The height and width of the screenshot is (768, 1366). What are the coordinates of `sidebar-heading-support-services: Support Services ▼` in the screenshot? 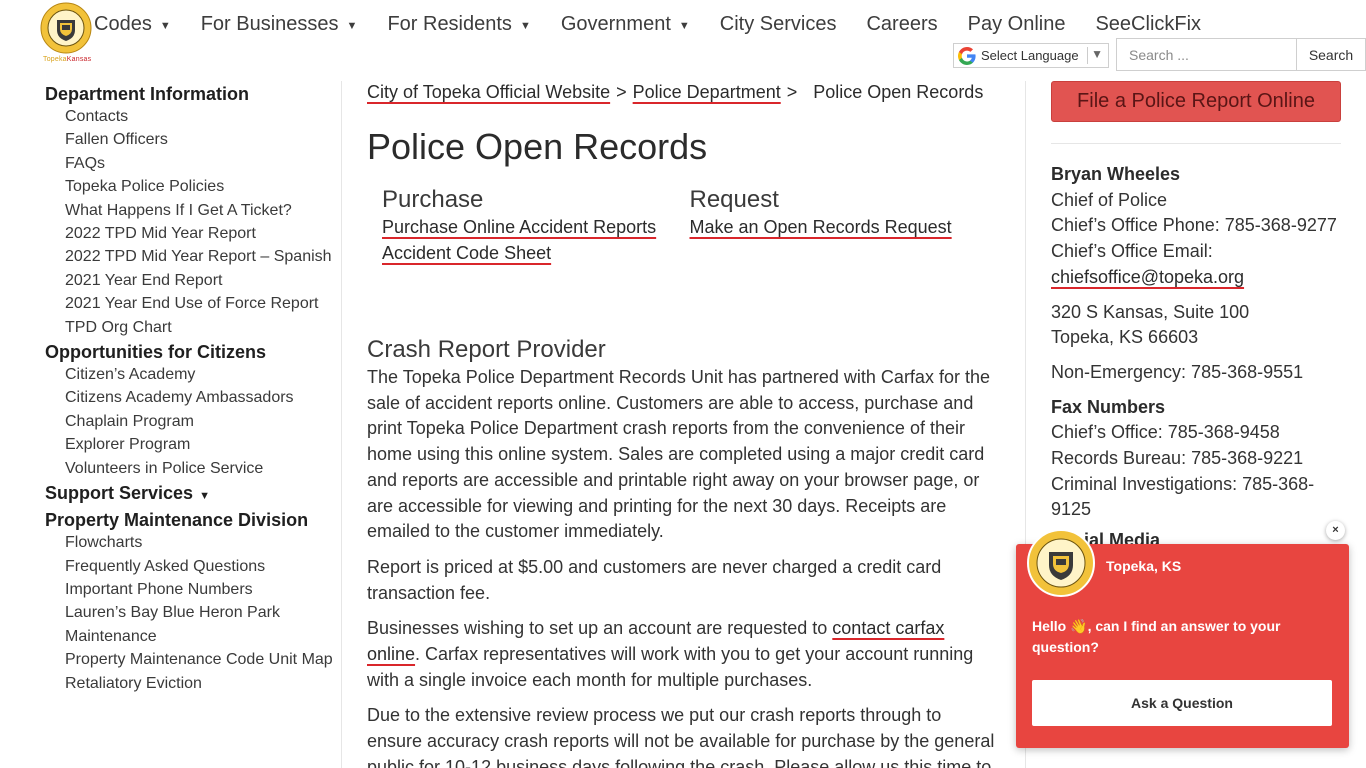 It's located at (190, 494).